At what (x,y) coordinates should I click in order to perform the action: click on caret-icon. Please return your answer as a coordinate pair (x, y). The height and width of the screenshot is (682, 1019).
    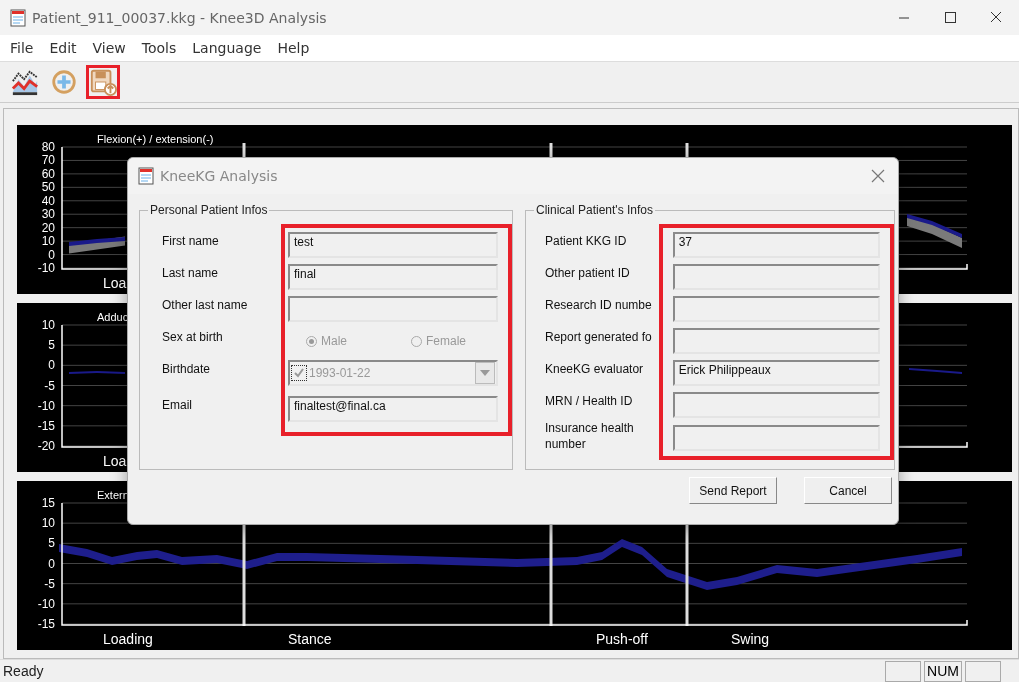
    Looking at the image, I should click on (485, 373).